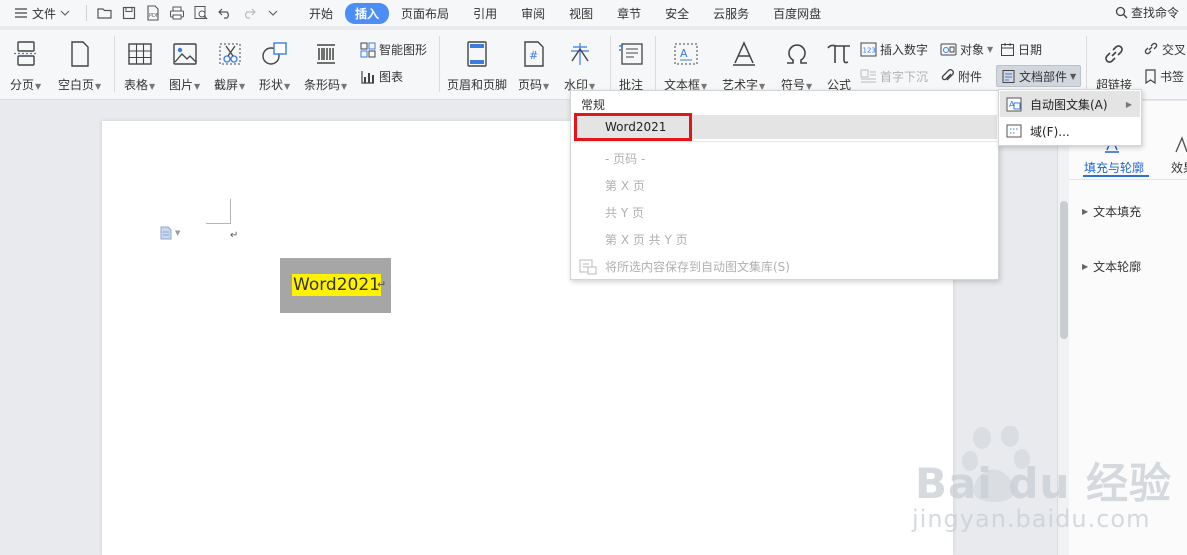 Image resolution: width=1187 pixels, height=555 pixels. I want to click on autotext-icon: A, so click(1014, 104).